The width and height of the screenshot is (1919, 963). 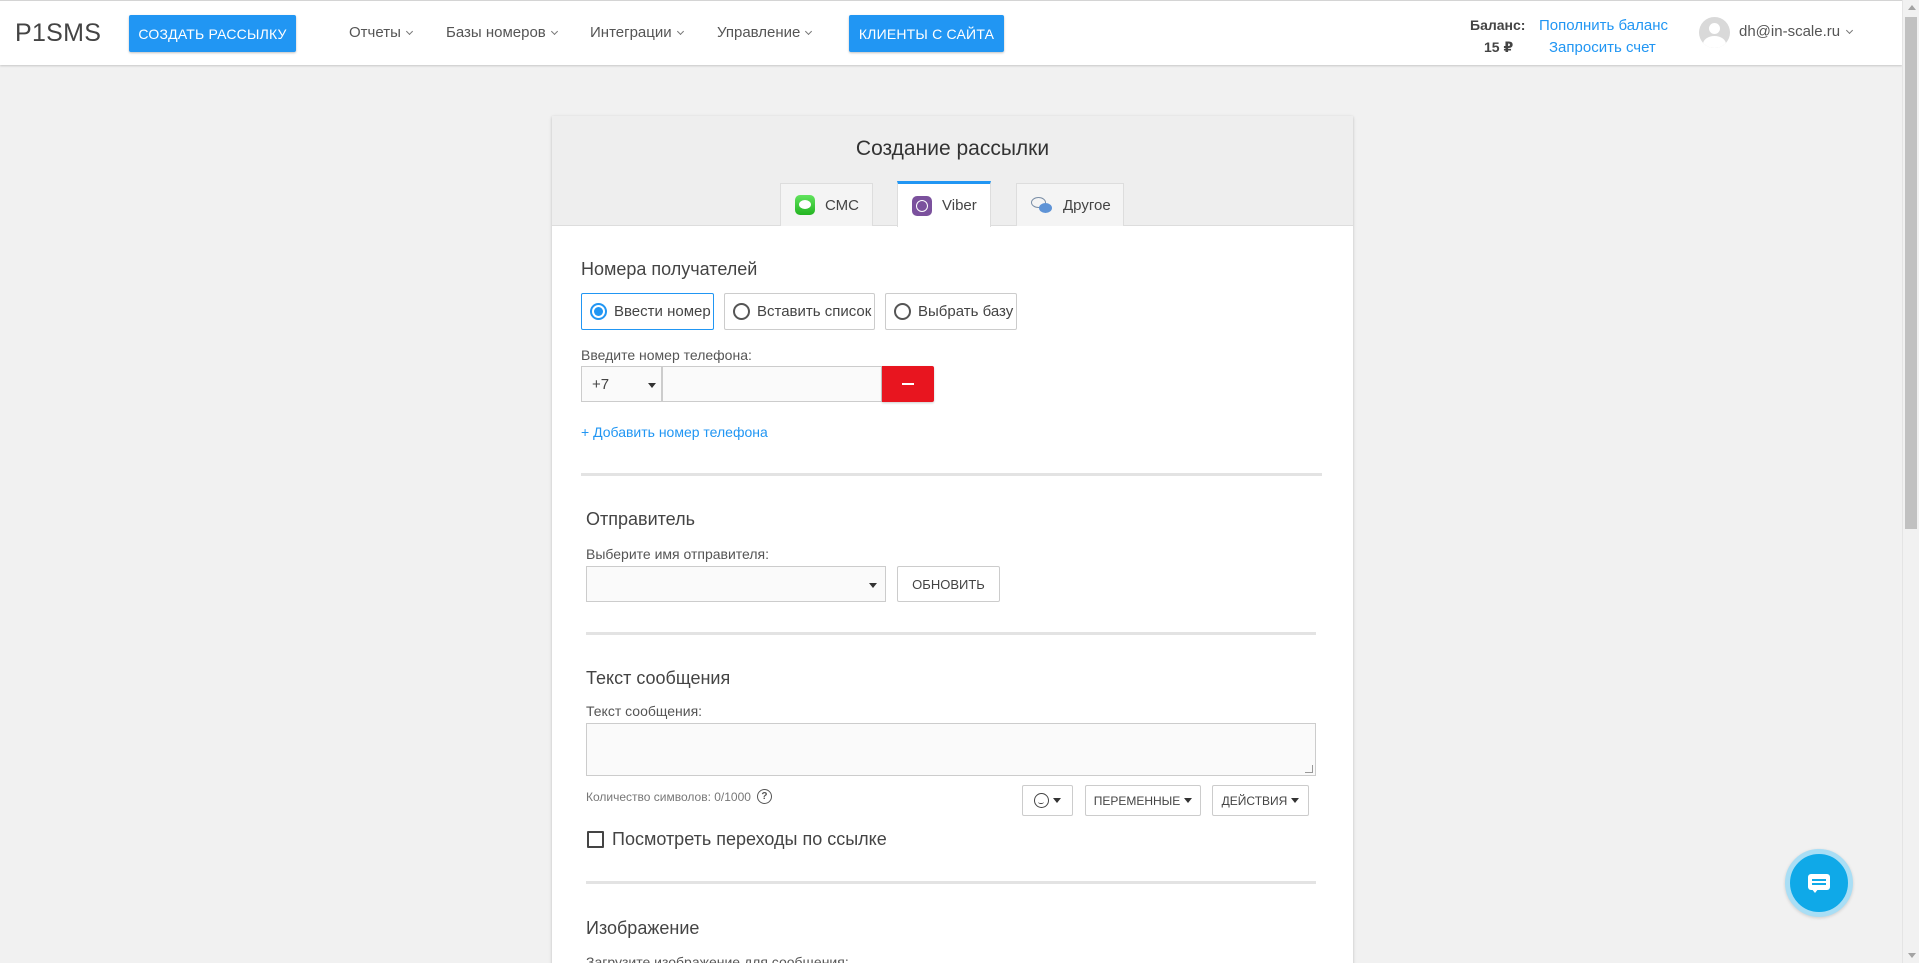 What do you see at coordinates (58, 33) in the screenshot?
I see `logo: P1SMS` at bounding box center [58, 33].